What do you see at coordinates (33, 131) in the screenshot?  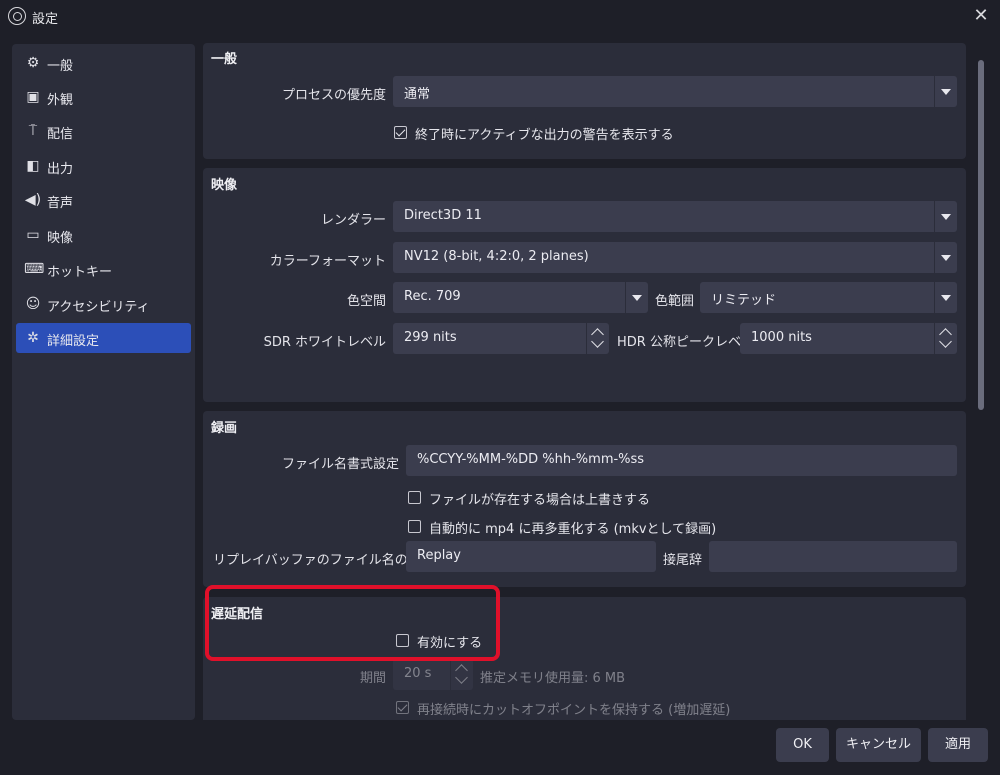 I see `broadcast-icon: ⍑` at bounding box center [33, 131].